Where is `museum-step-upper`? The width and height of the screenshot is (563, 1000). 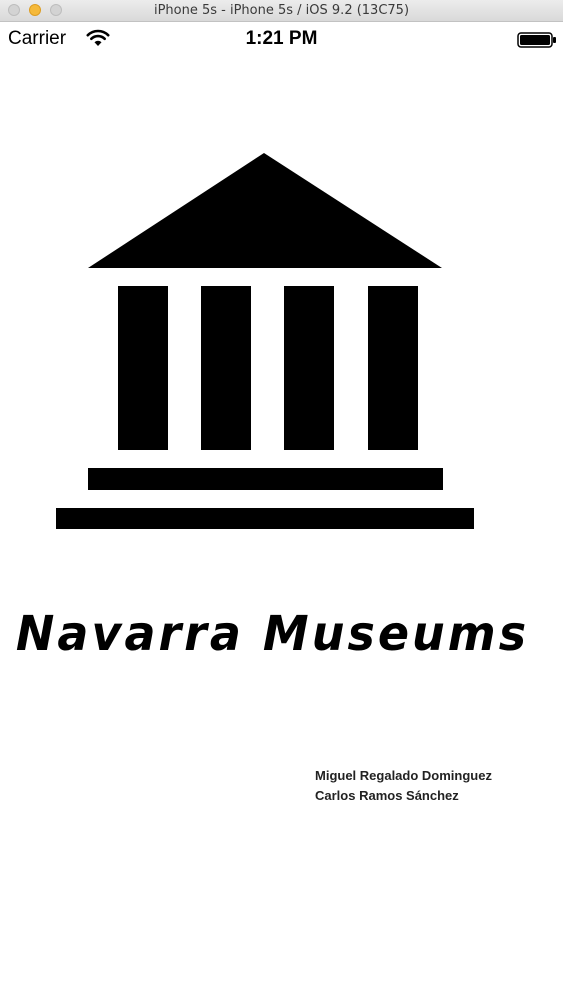
museum-step-upper is located at coordinates (265, 479).